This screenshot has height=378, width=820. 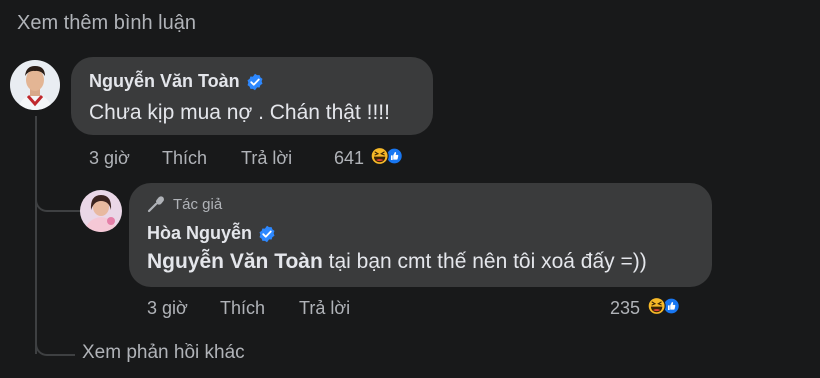 I want to click on comment-text: Chưa kịp mua nợ . Chán thật !!!!, so click(x=239, y=112).